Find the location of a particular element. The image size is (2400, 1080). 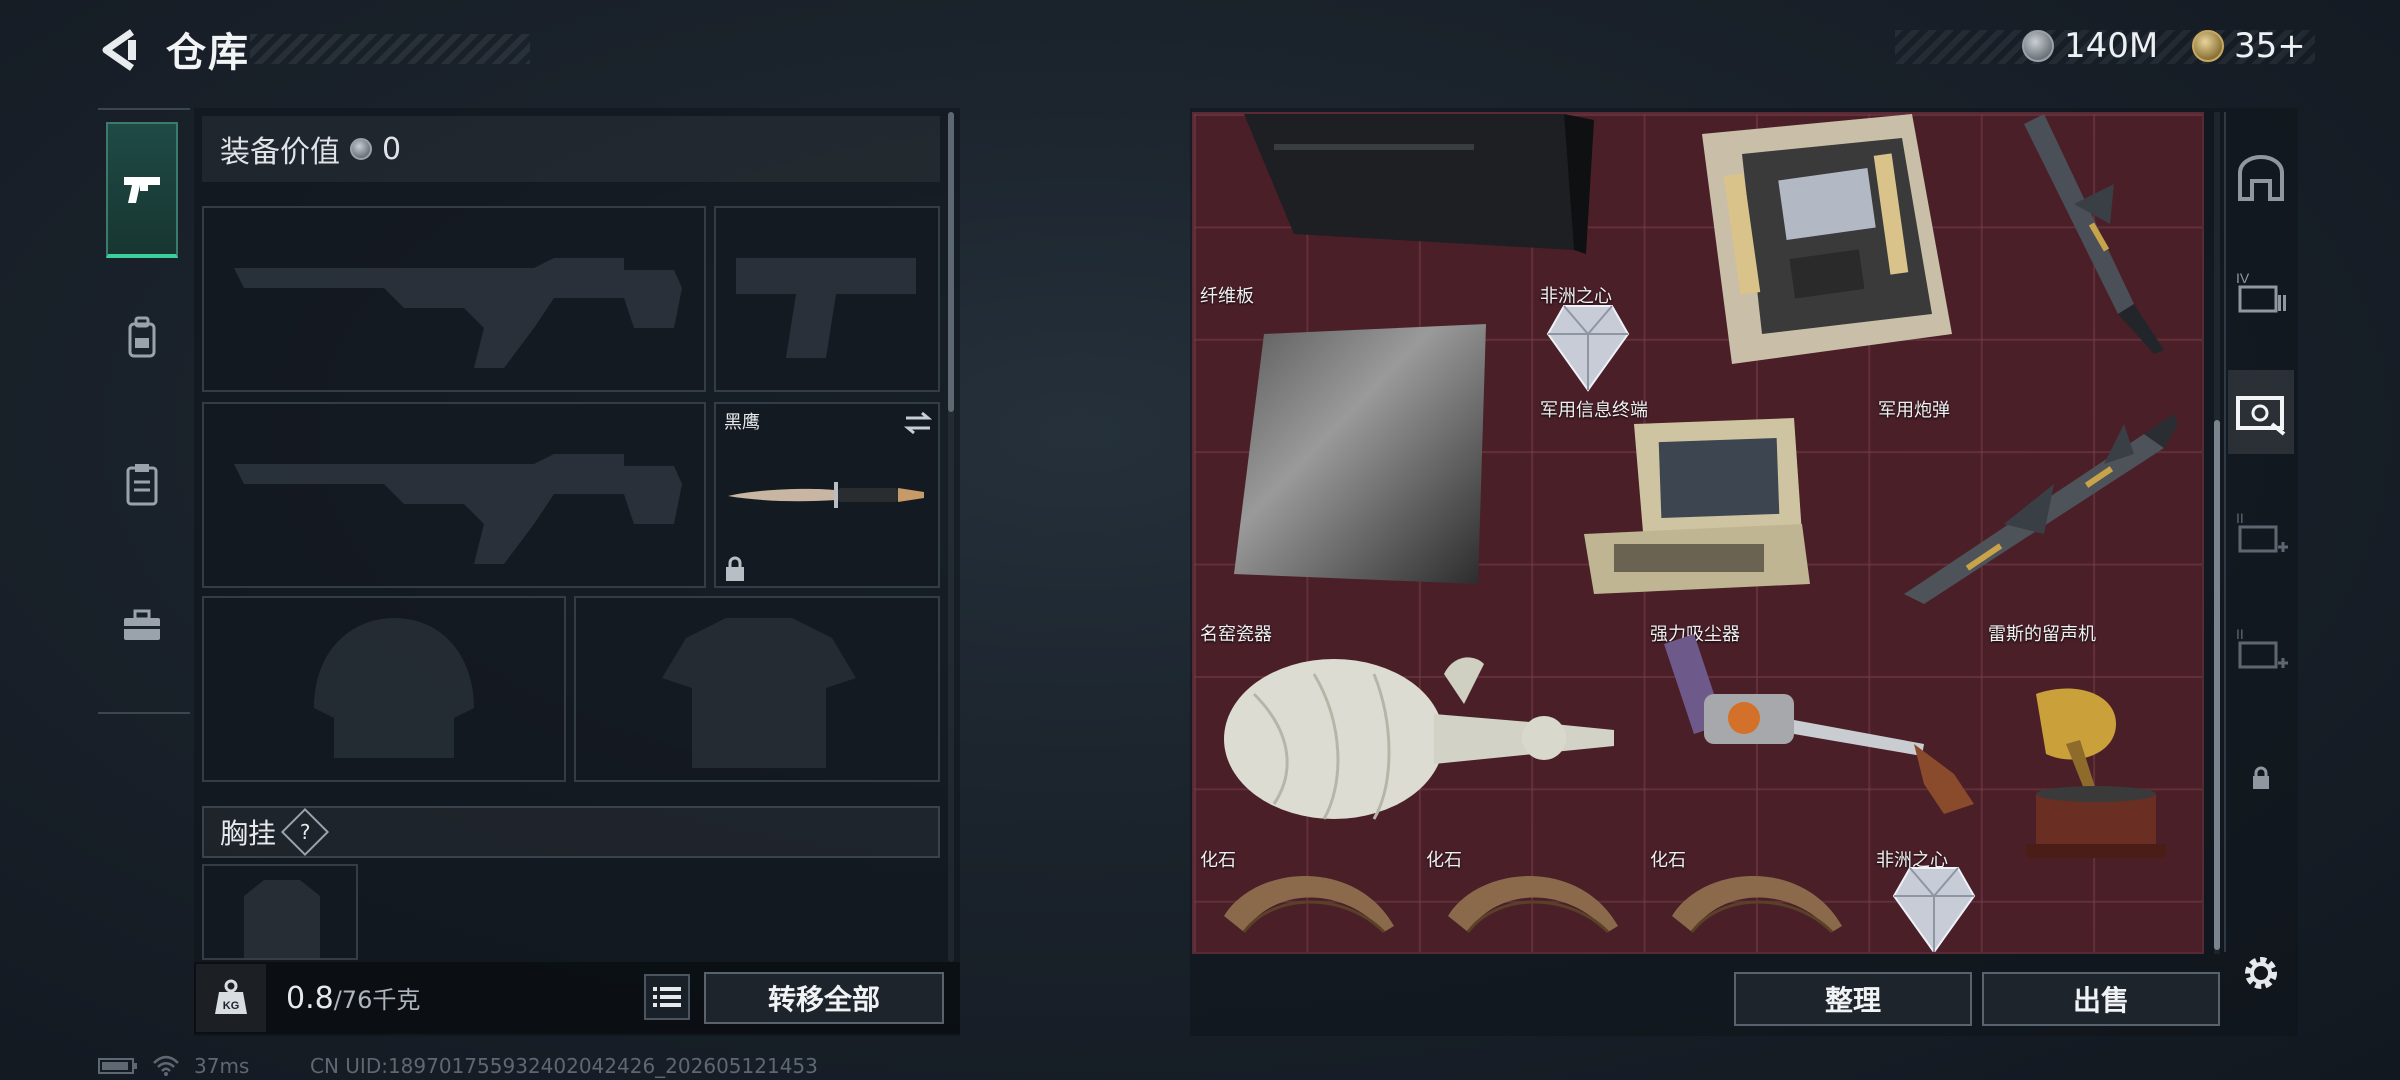

inventory-item-military-shell is located at coordinates (2034, 504).